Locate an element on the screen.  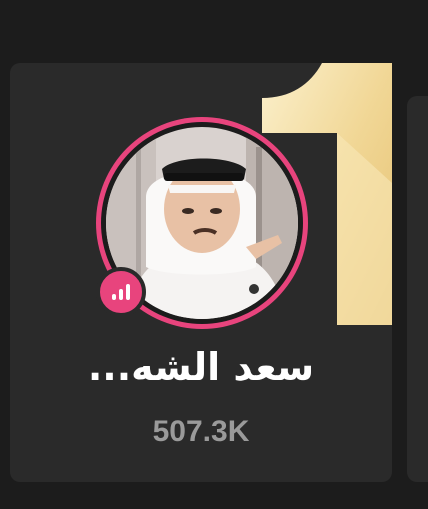
live-badge is located at coordinates (121, 292).